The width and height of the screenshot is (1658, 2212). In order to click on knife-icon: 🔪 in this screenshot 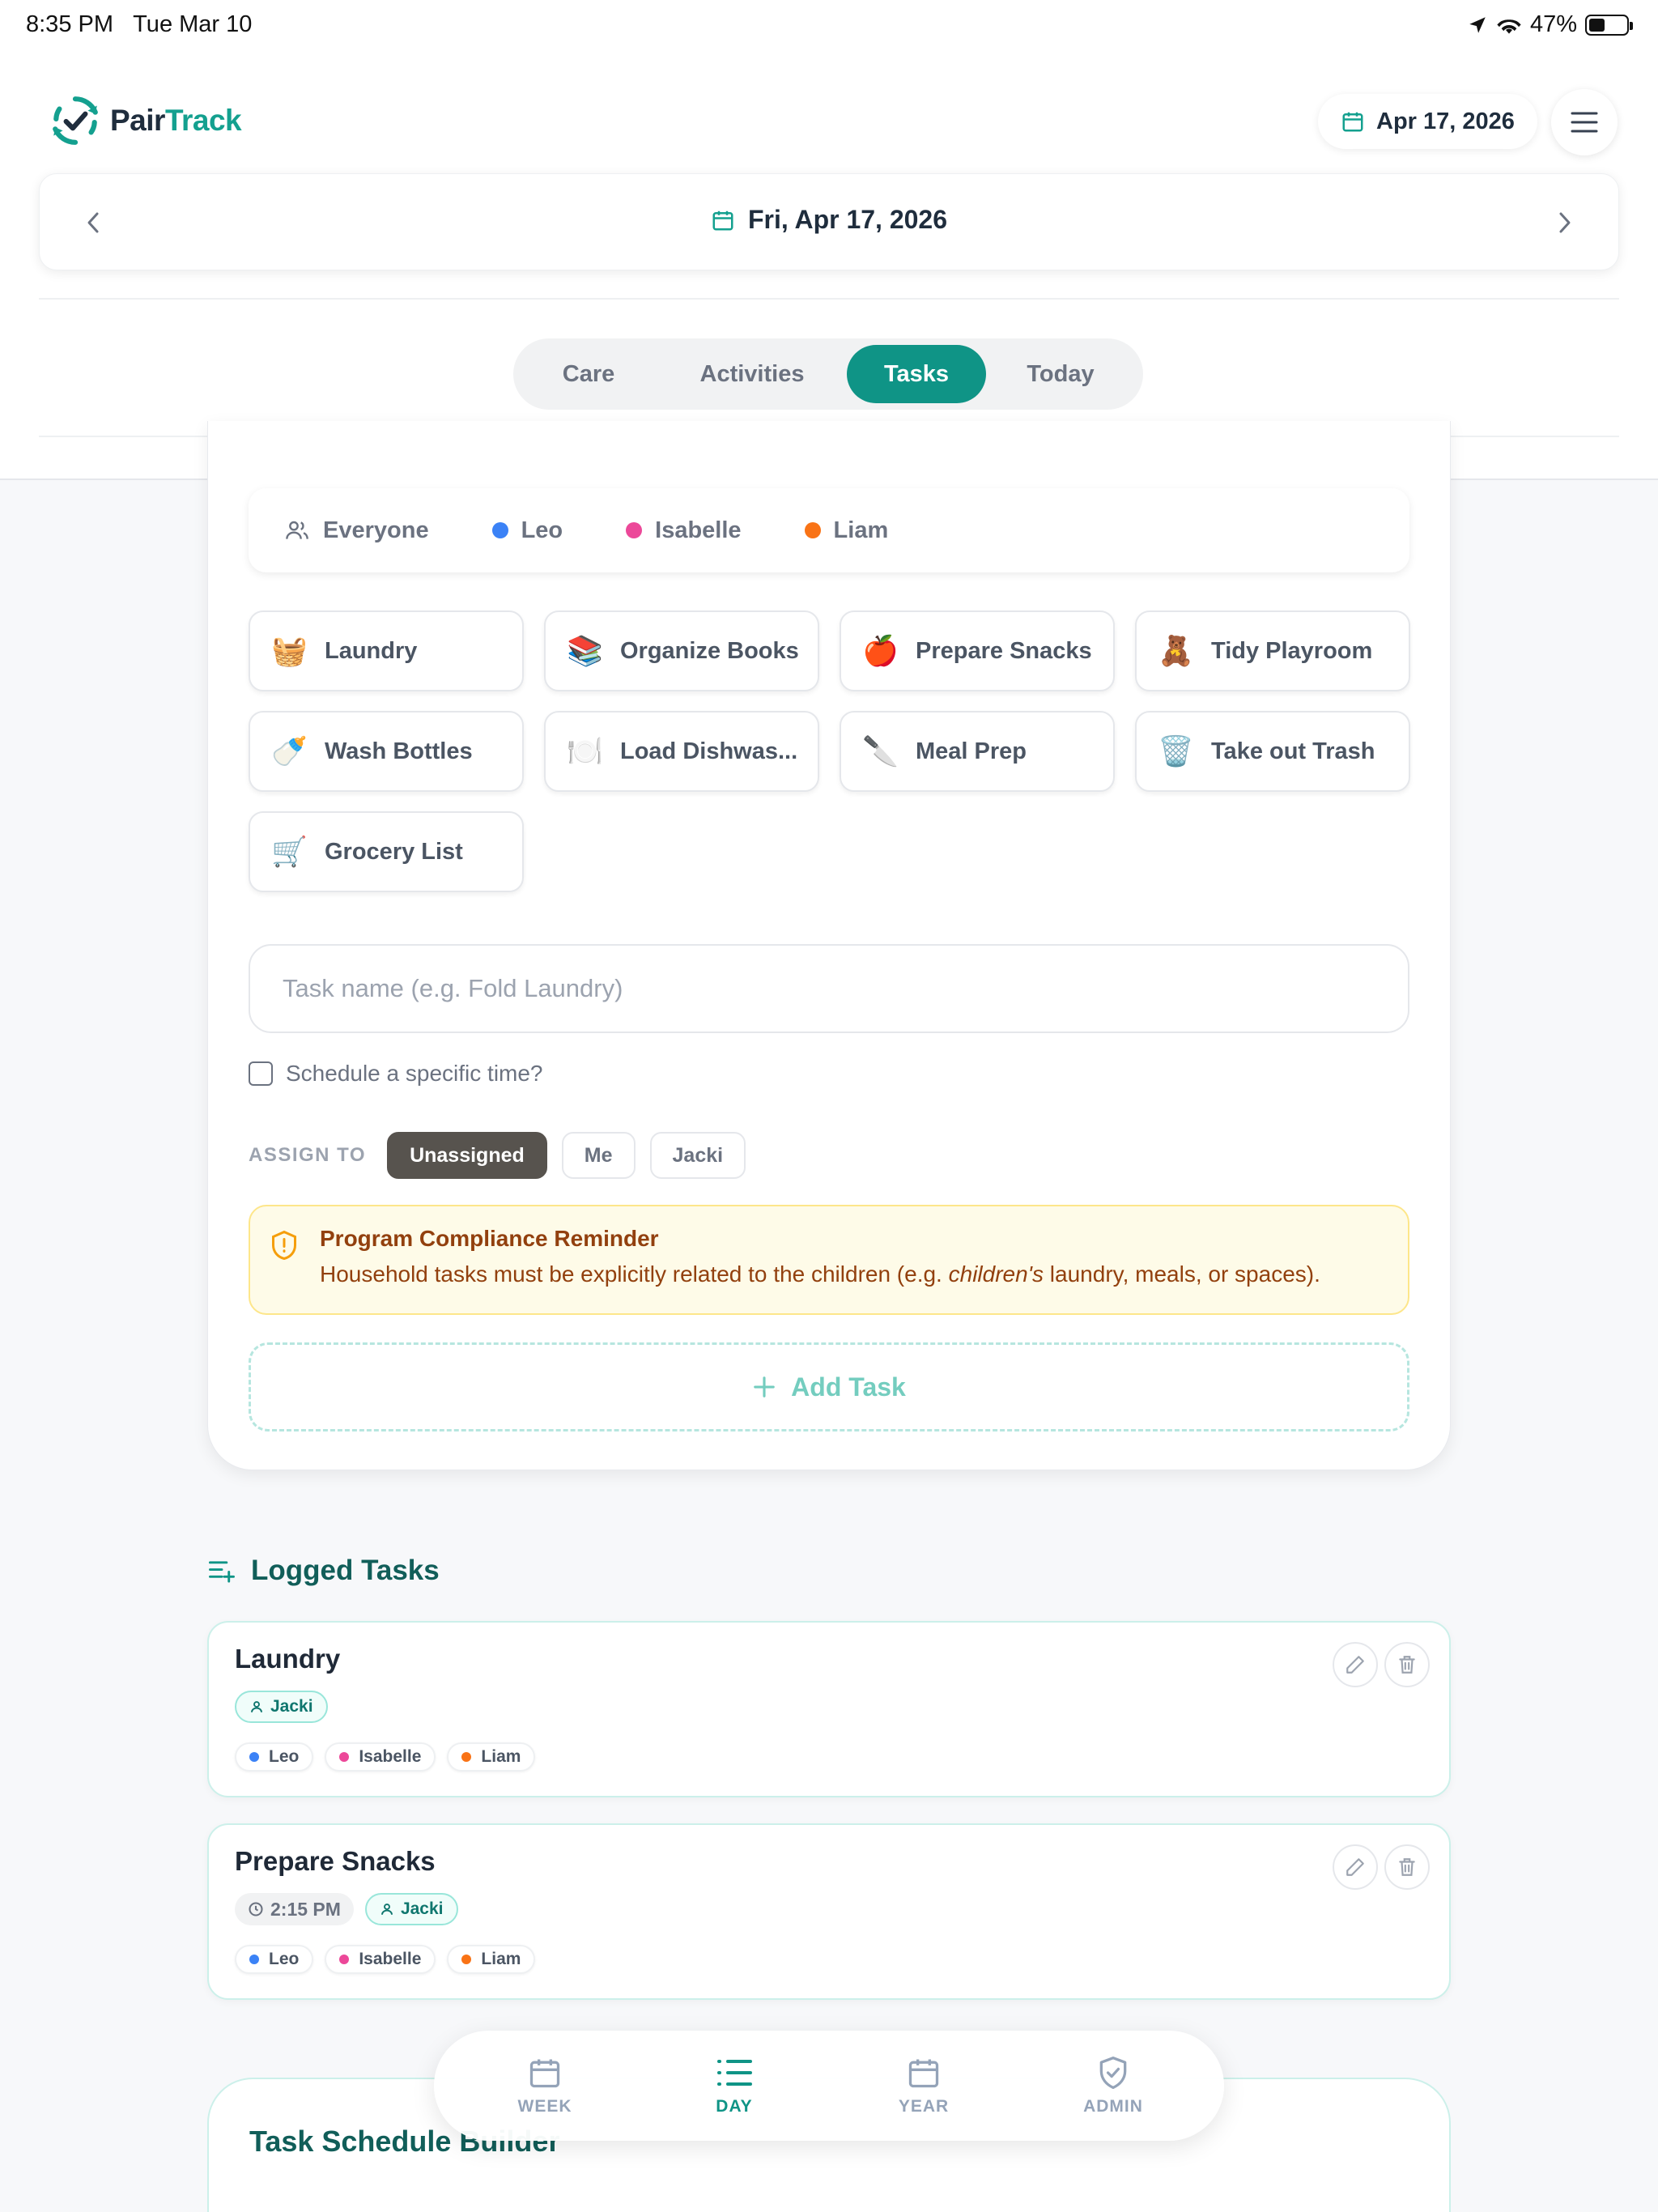, I will do `click(880, 751)`.